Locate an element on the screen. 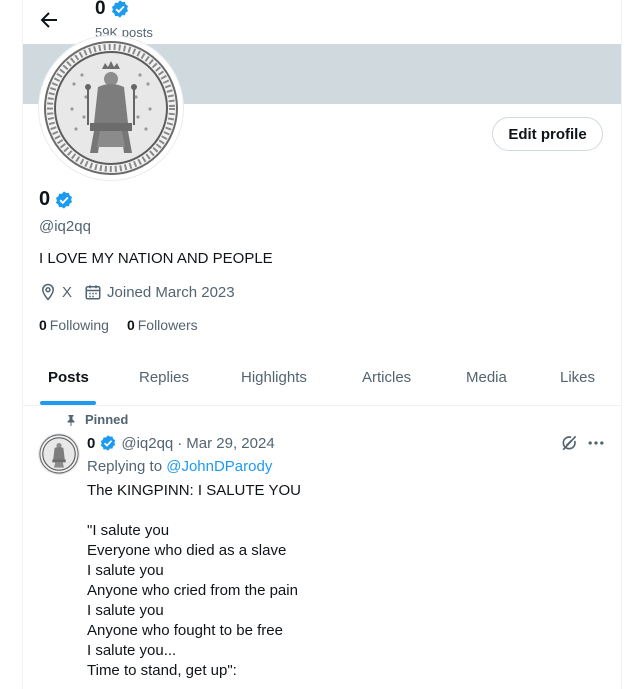 The image size is (644, 689). back-button is located at coordinates (49, 20).